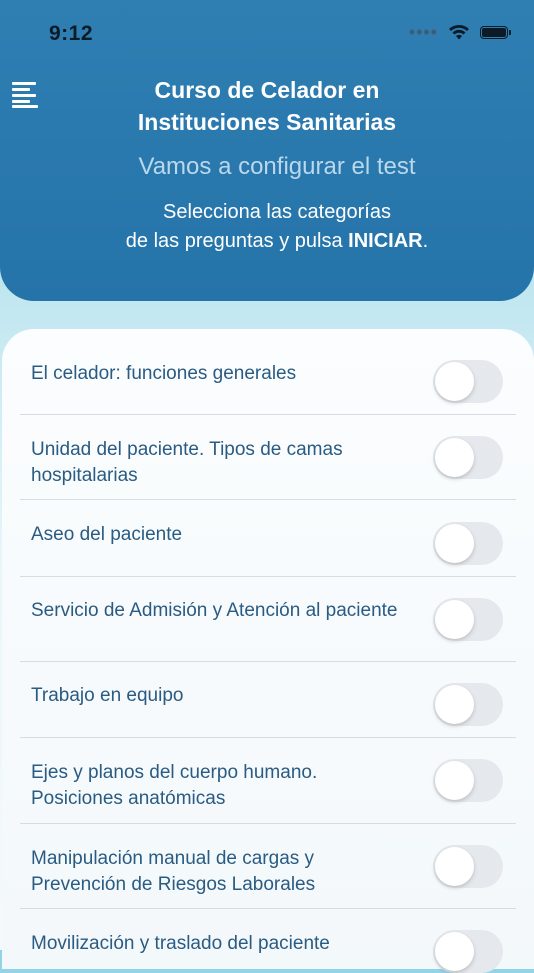 The width and height of the screenshot is (534, 973). Describe the element at coordinates (26, 95) in the screenshot. I see `menu-button` at that location.